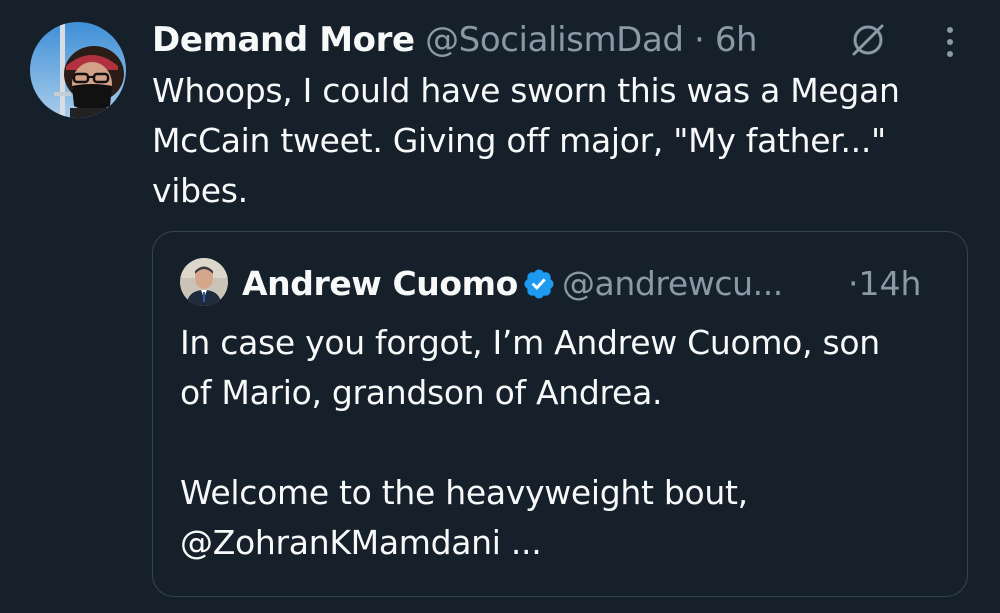 This screenshot has height=613, width=1000. I want to click on quoted-timestamp-group: ·14h, so click(884, 284).